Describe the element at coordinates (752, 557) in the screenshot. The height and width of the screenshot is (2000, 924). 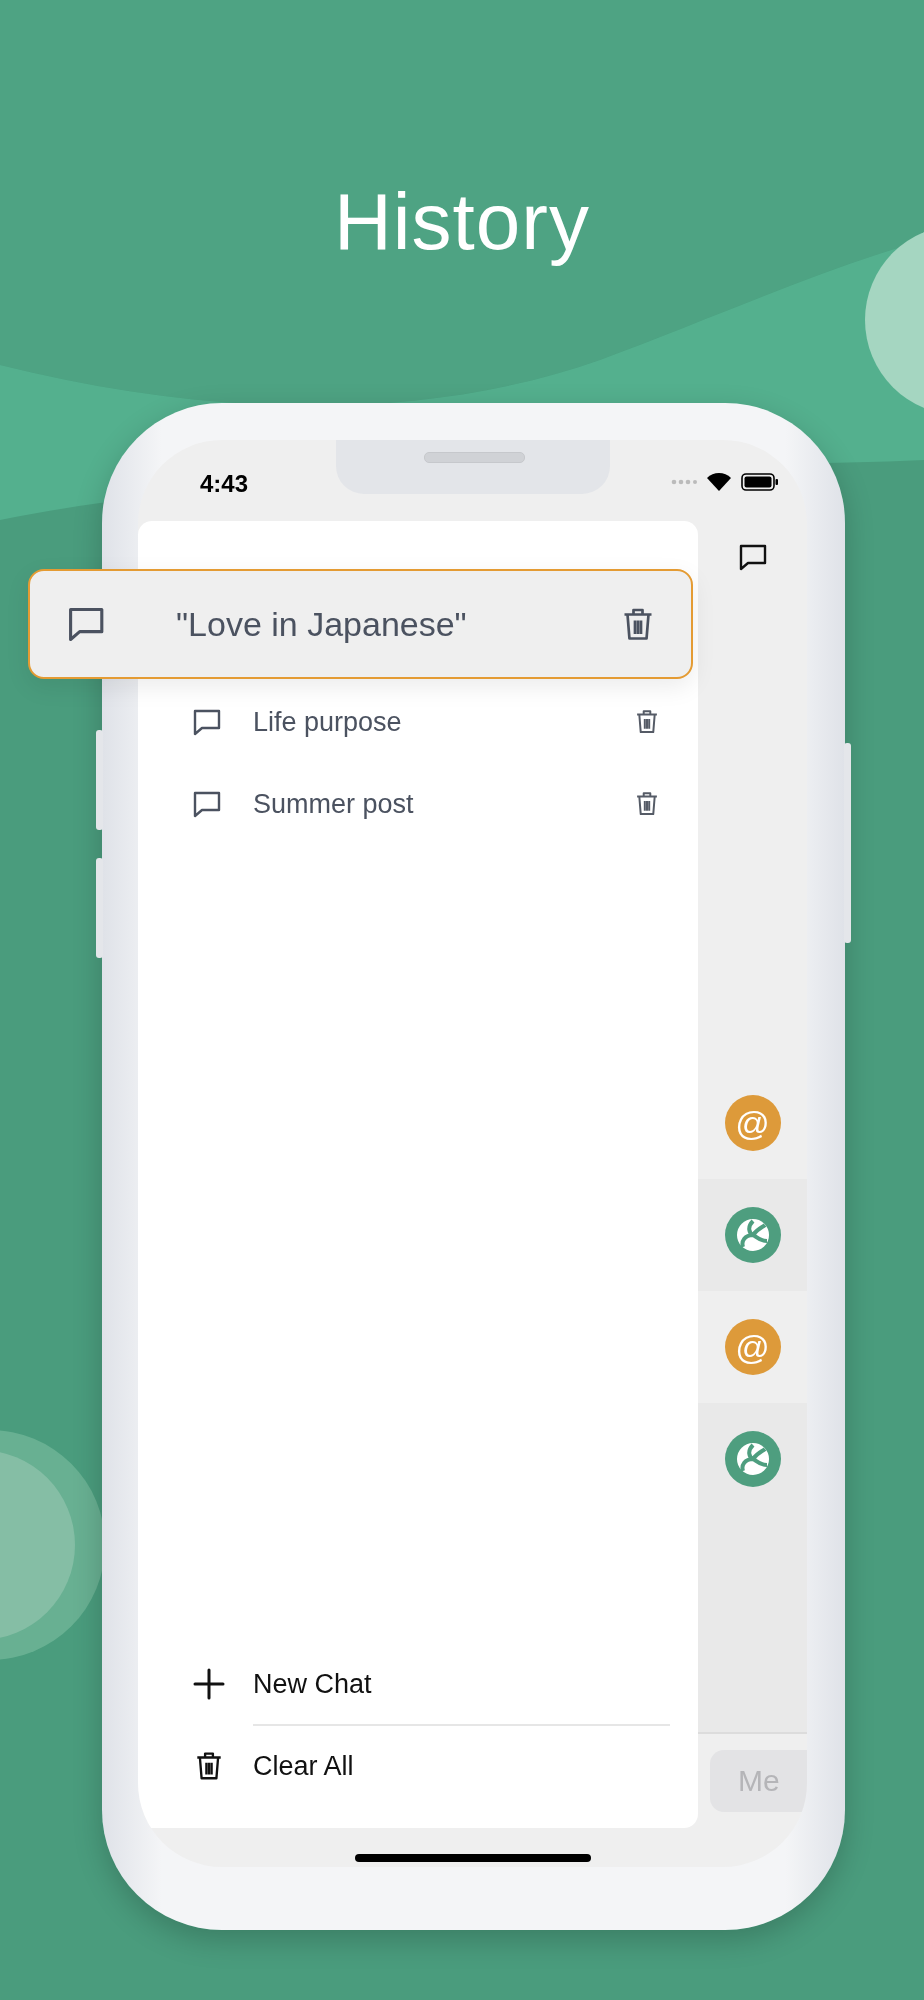
I see `new-chat-icon` at that location.